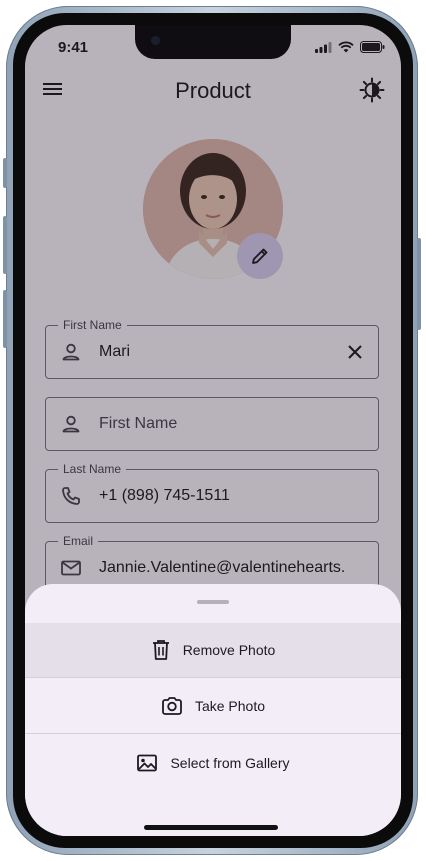 The width and height of the screenshot is (426, 861). I want to click on remove-photo-label: Remove Photo, so click(229, 650).